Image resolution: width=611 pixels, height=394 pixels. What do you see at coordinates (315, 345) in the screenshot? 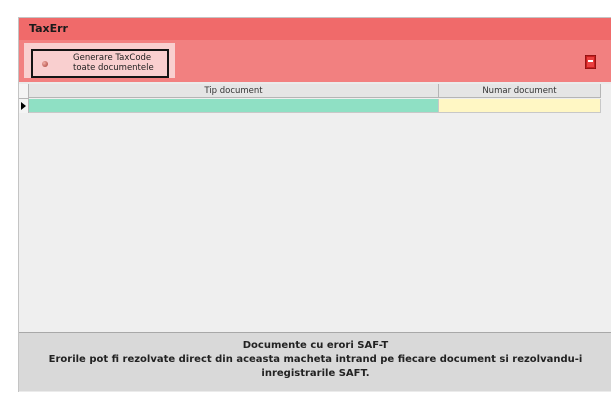
I see `footer-title: Documente cu erori SAF-T` at bounding box center [315, 345].